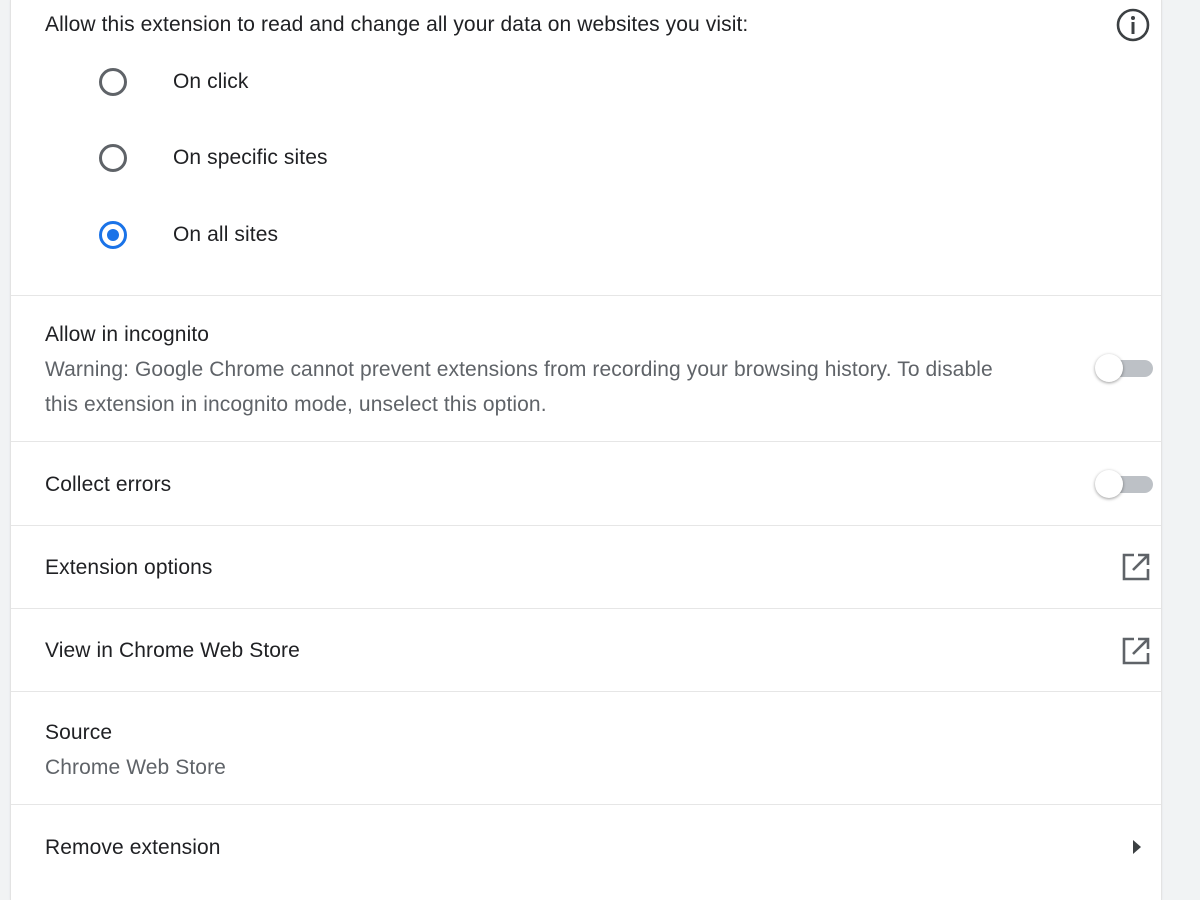 This screenshot has width=1200, height=900. What do you see at coordinates (113, 82) in the screenshot?
I see `radio-on-click-circle` at bounding box center [113, 82].